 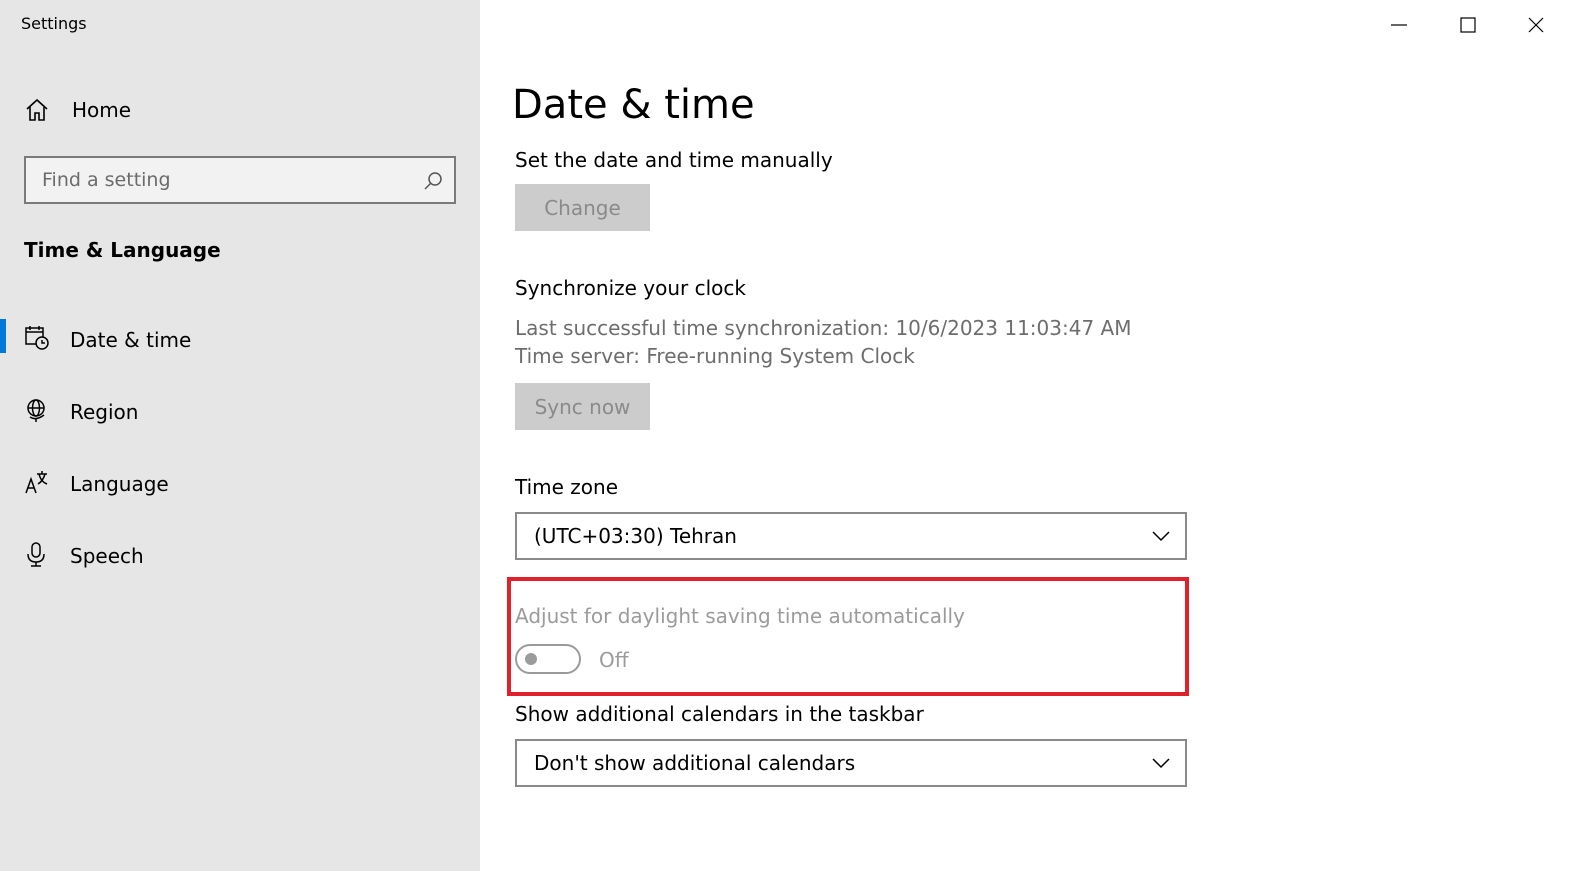 I want to click on search-box, so click(x=240, y=180).